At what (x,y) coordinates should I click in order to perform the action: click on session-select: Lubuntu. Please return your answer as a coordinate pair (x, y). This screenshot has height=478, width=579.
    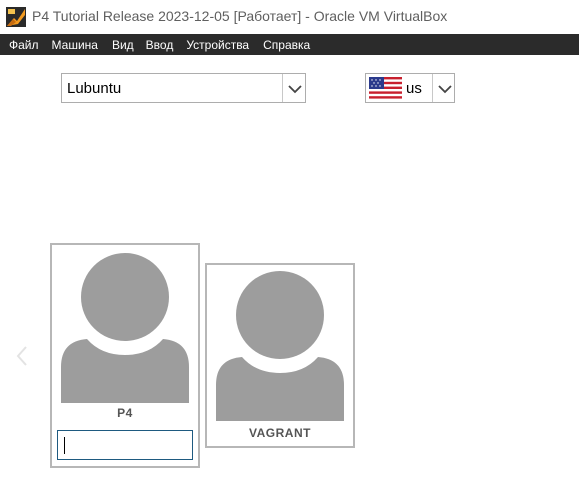
    Looking at the image, I should click on (183, 88).